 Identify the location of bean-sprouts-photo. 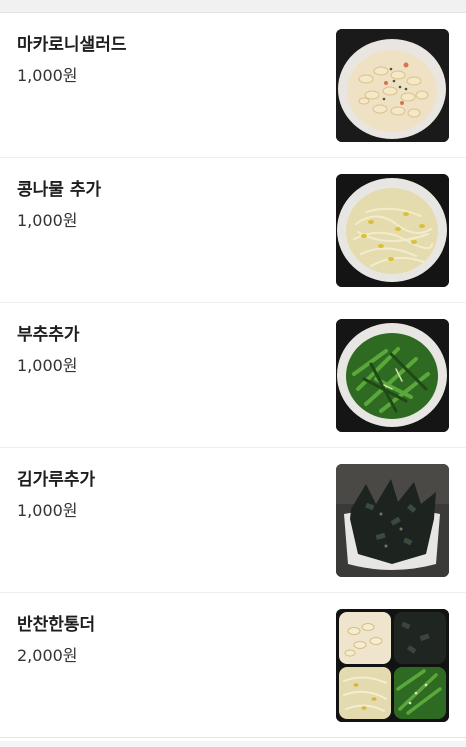
(392, 230).